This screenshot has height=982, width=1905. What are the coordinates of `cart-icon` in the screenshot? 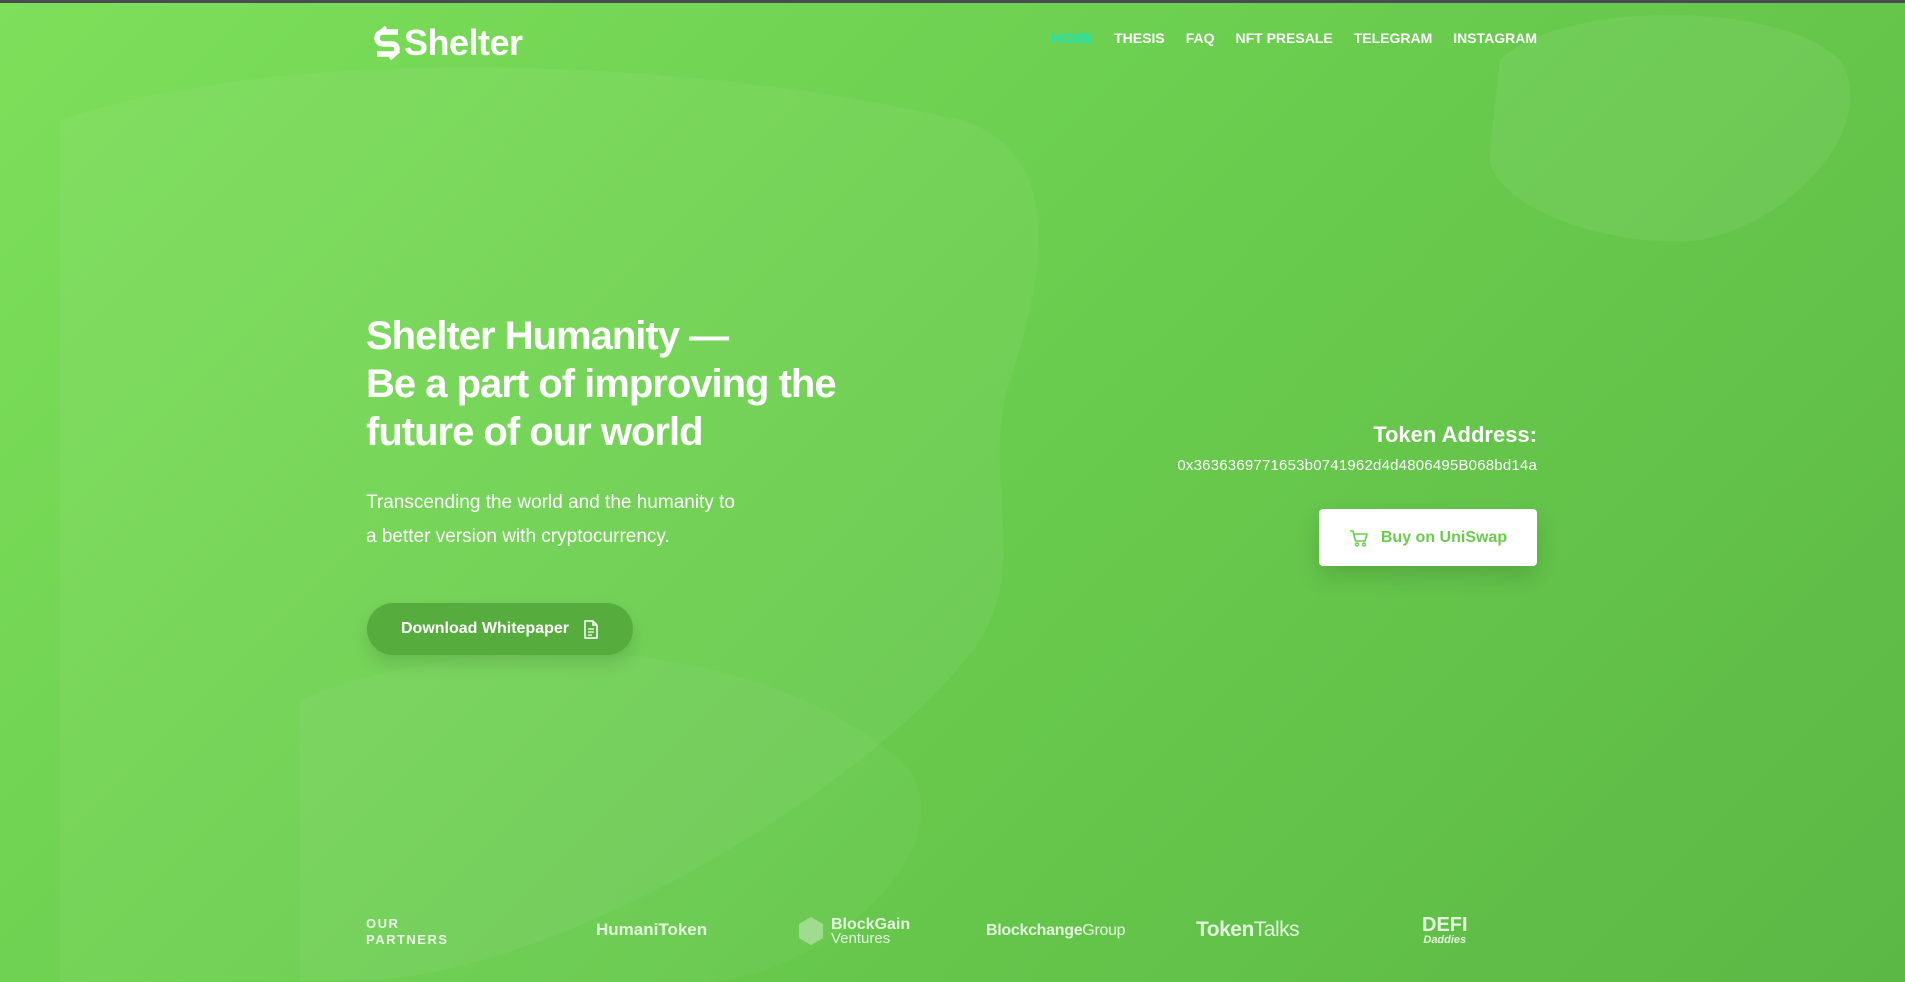 It's located at (1358, 538).